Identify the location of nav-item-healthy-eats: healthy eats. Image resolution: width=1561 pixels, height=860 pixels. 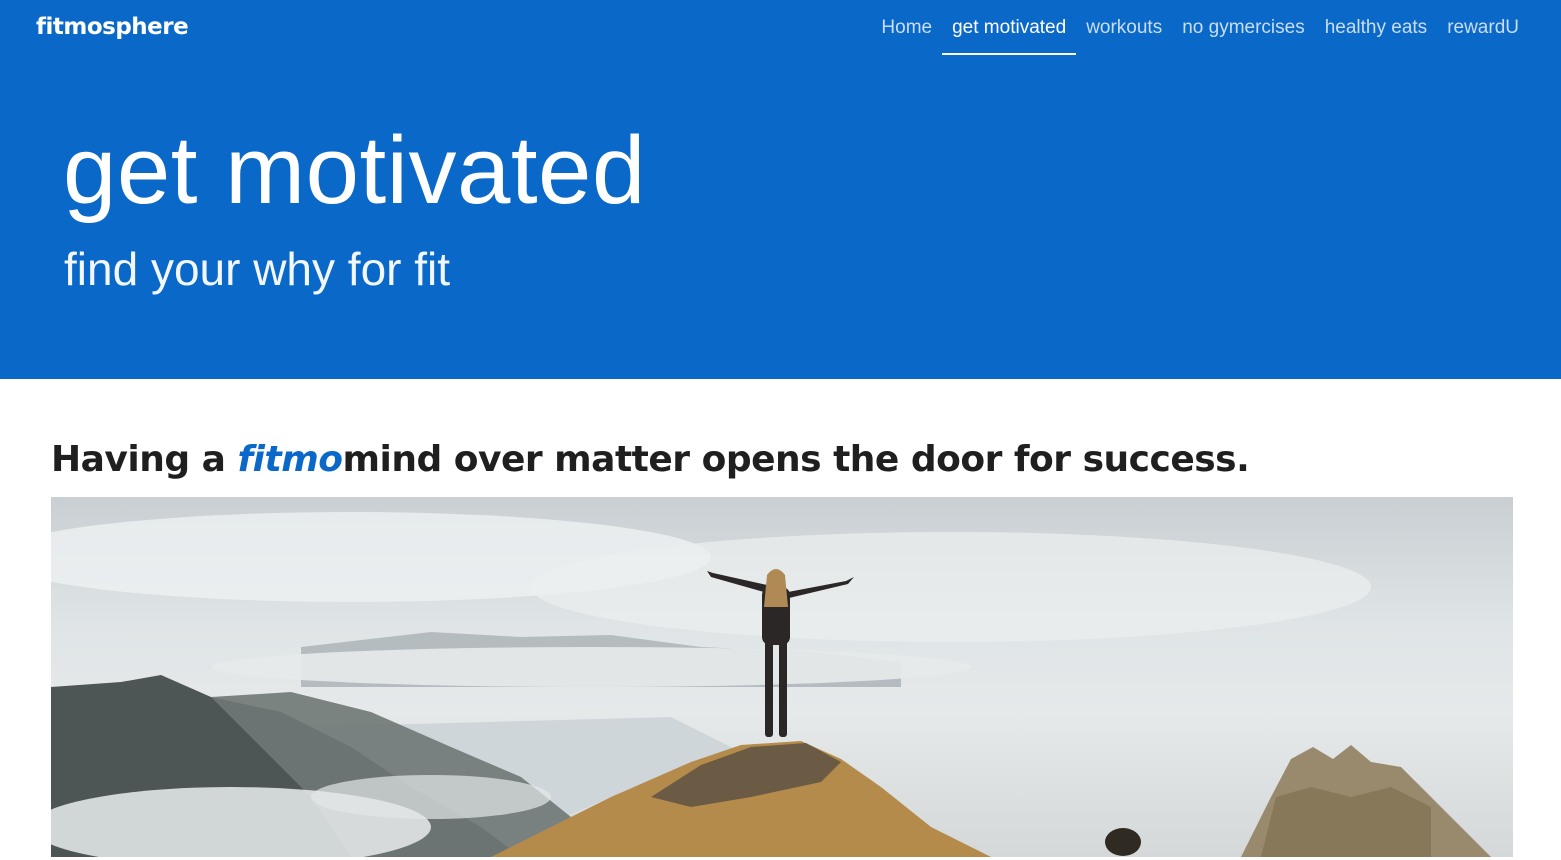
(1376, 27).